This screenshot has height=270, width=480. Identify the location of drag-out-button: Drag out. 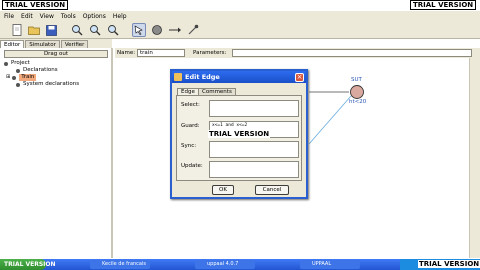
(56, 54).